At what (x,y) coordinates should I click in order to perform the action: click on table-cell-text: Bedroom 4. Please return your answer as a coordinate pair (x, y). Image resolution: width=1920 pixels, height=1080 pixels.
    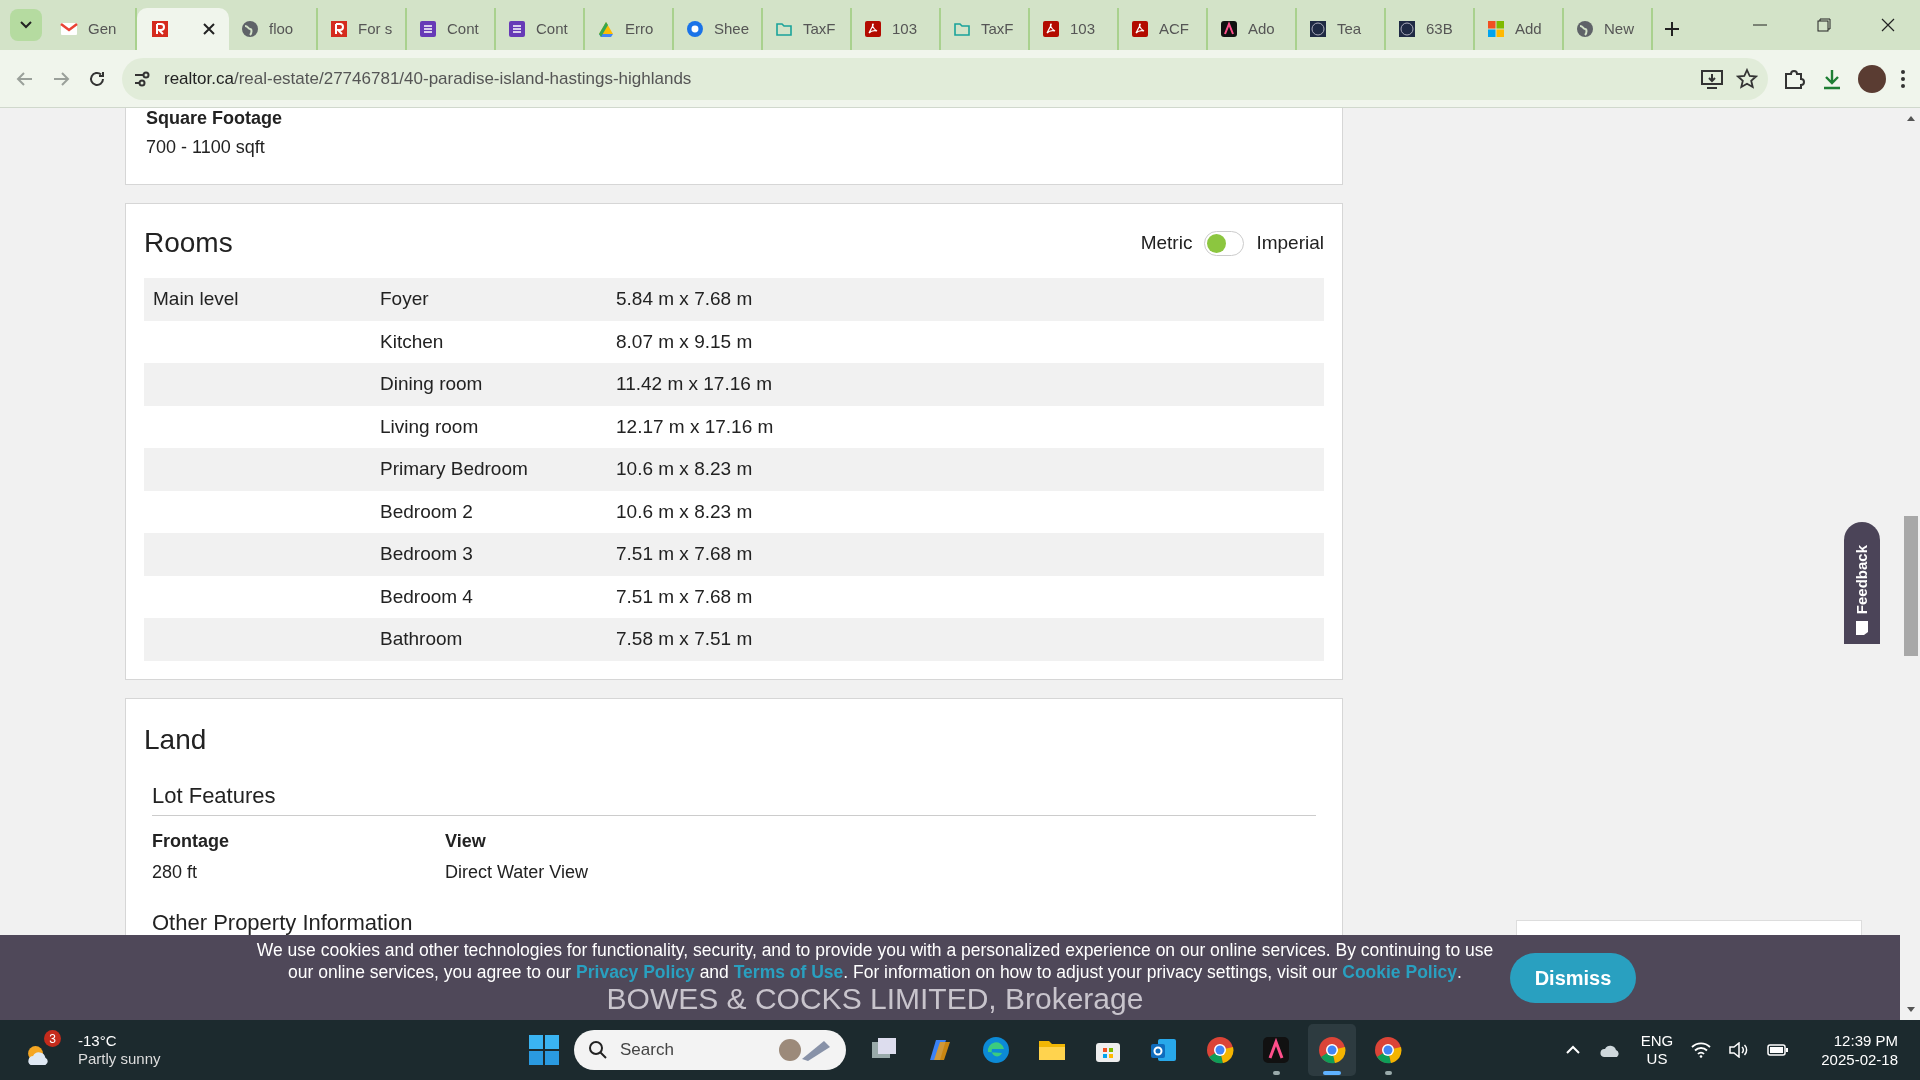
    Looking at the image, I should click on (427, 596).